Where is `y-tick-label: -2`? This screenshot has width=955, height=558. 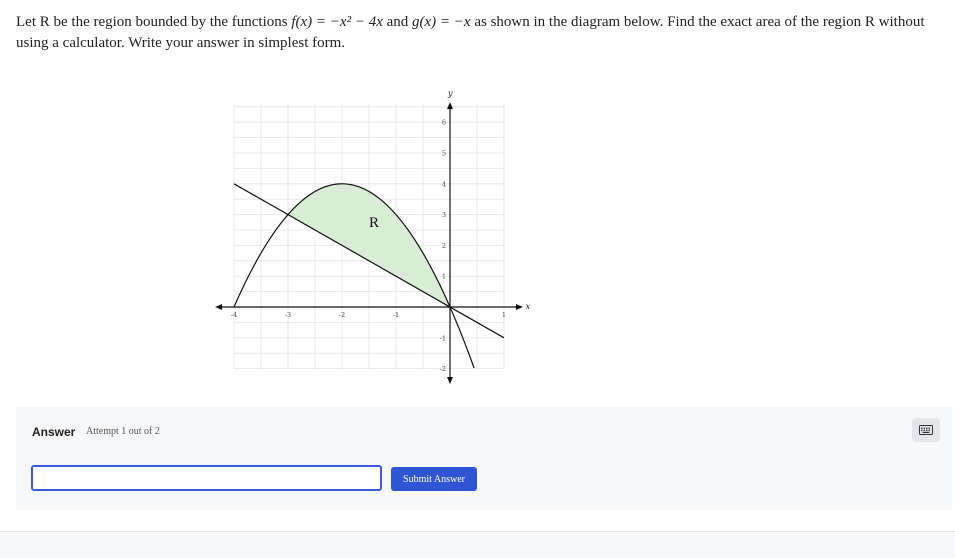
y-tick-label: -2 is located at coordinates (443, 369).